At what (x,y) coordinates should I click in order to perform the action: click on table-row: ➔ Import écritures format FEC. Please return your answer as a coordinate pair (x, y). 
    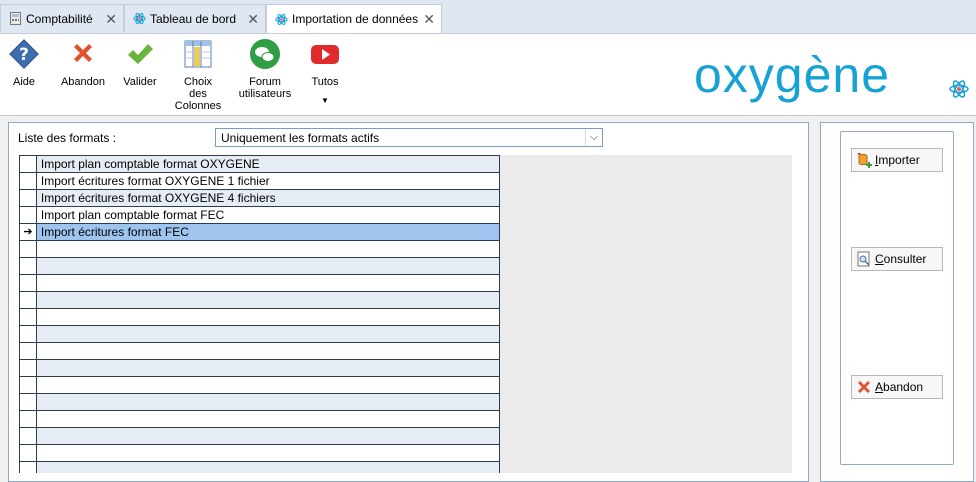
    Looking at the image, I should click on (260, 232).